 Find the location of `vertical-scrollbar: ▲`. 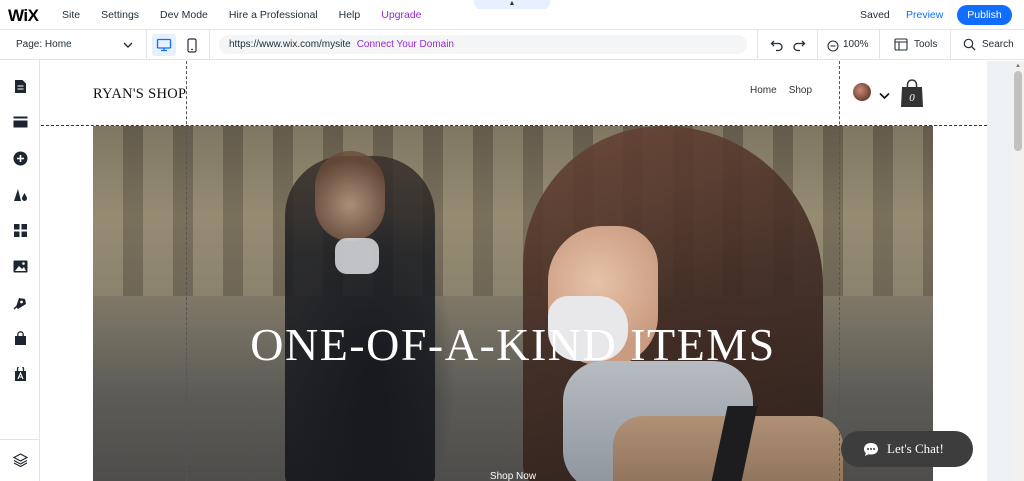

vertical-scrollbar: ▲ is located at coordinates (1018, 271).